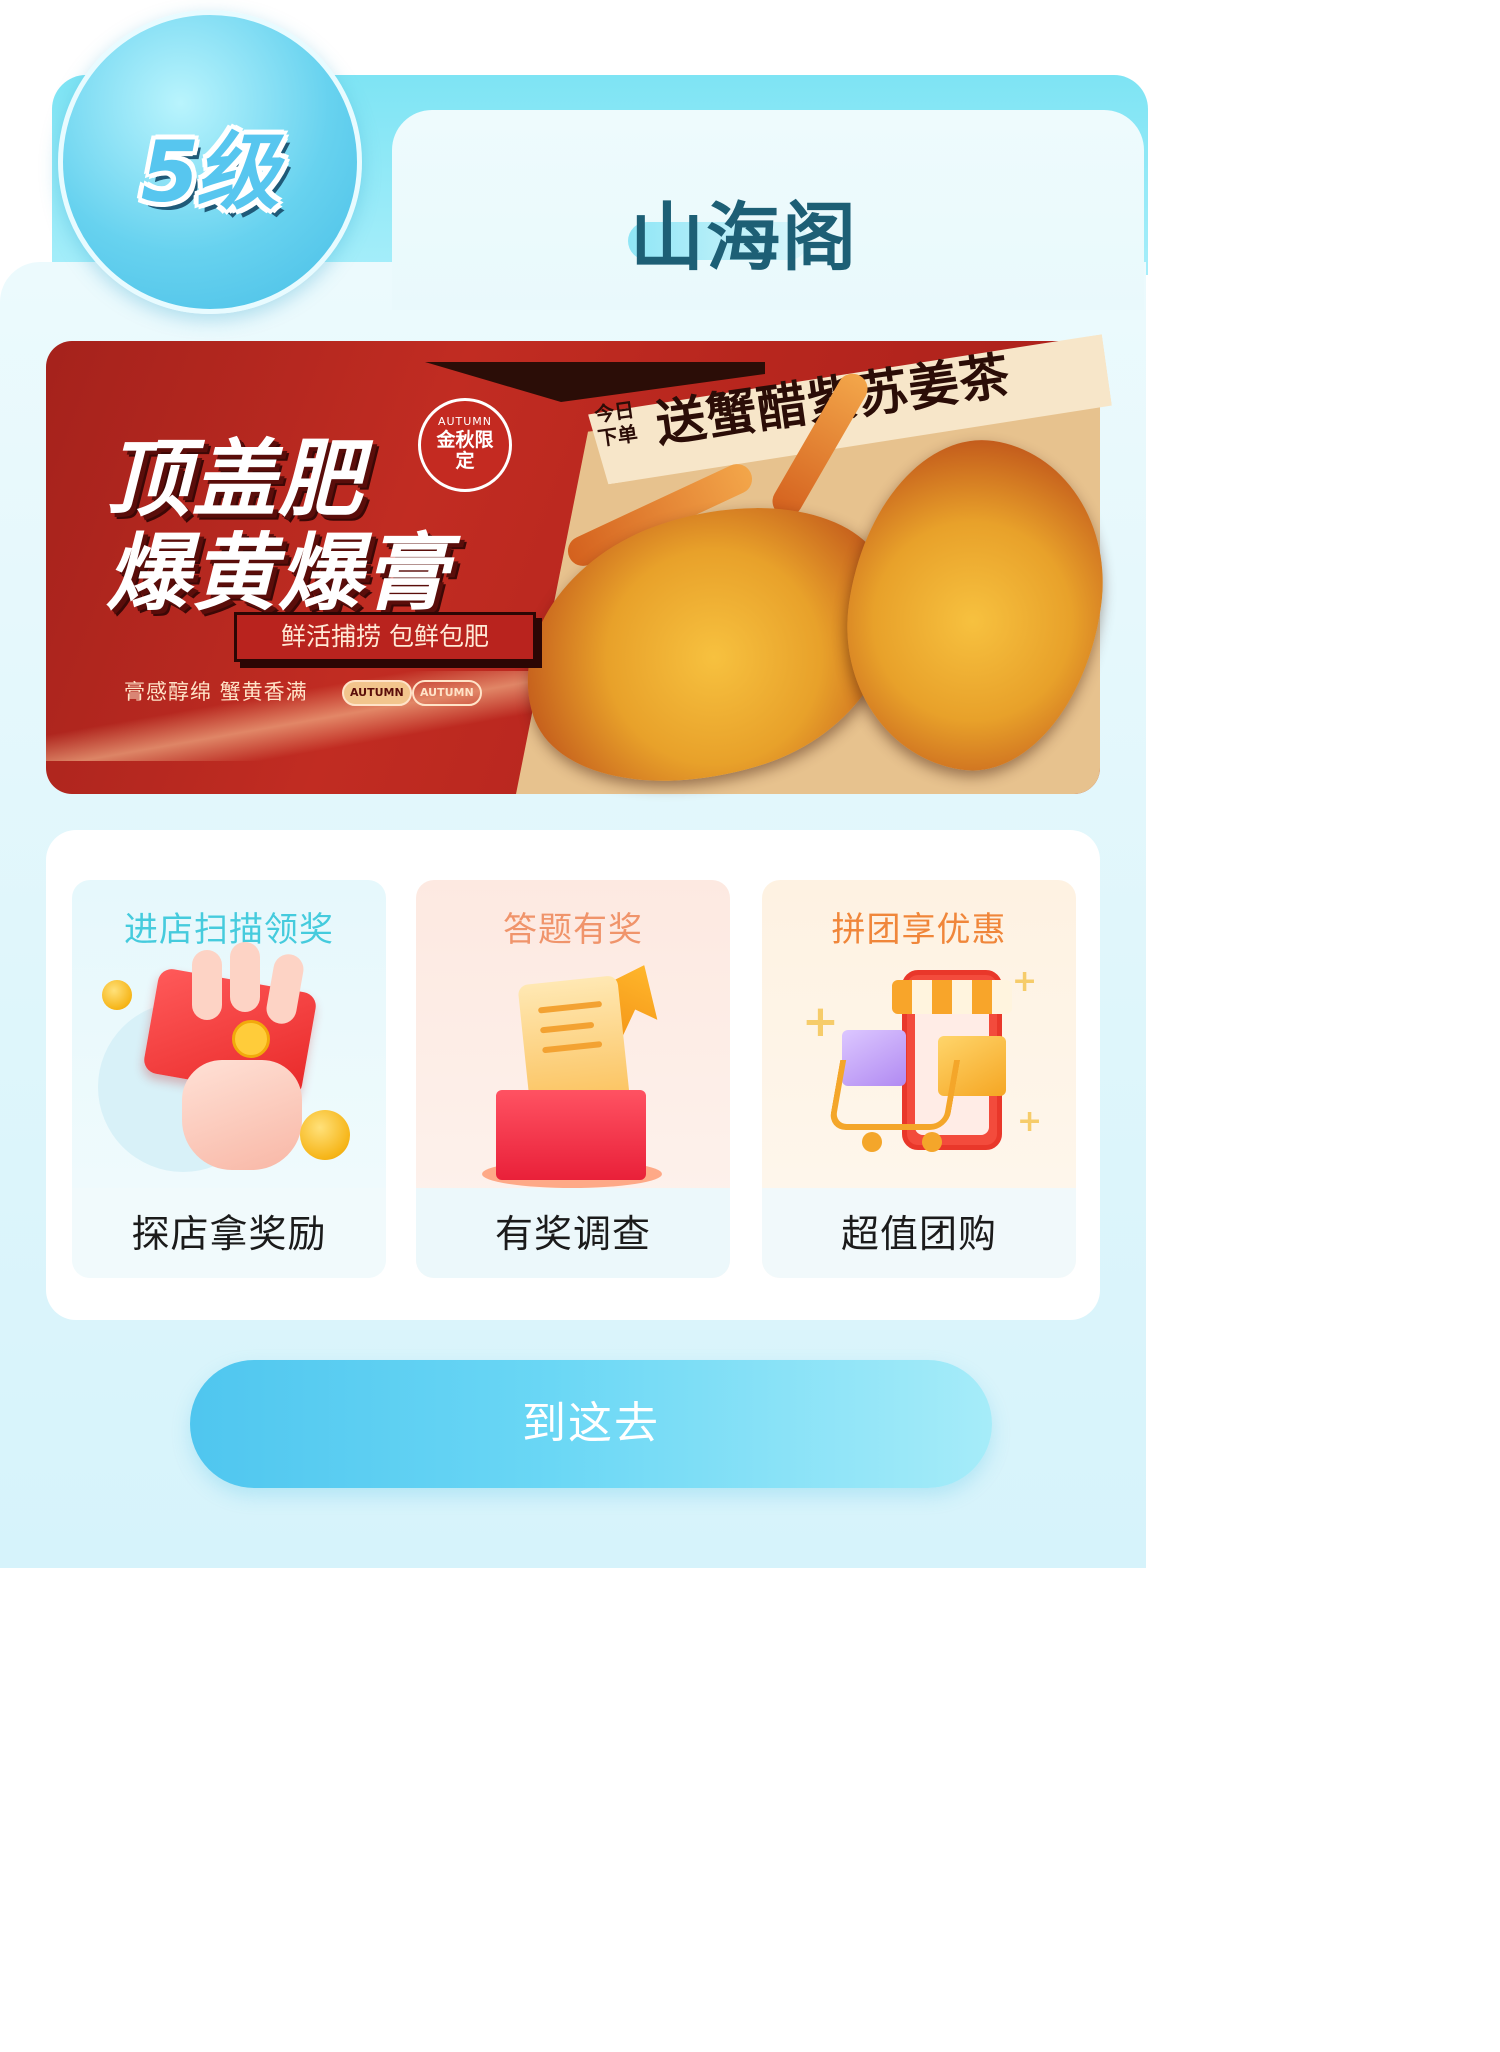 This screenshot has height=2052, width=1500. I want to click on store-name: 山海阁, so click(744, 238).